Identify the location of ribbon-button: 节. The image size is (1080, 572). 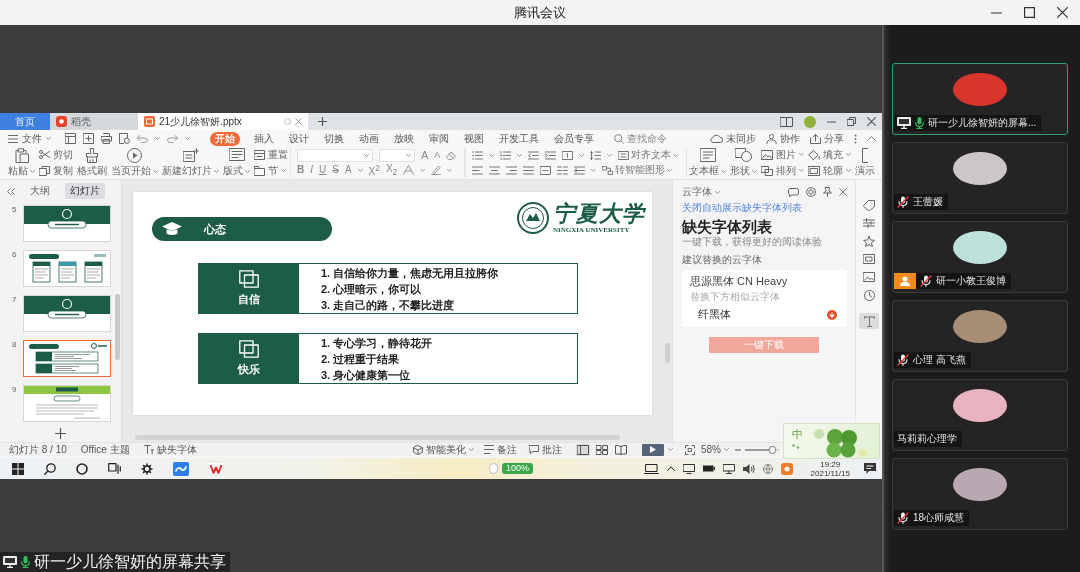
(271, 170).